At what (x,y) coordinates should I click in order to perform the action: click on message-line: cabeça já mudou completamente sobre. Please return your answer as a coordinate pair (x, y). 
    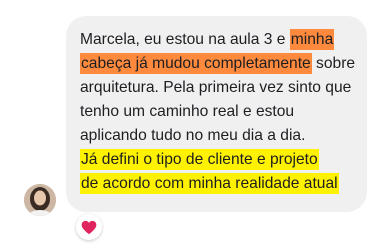
    Looking at the image, I should click on (218, 63).